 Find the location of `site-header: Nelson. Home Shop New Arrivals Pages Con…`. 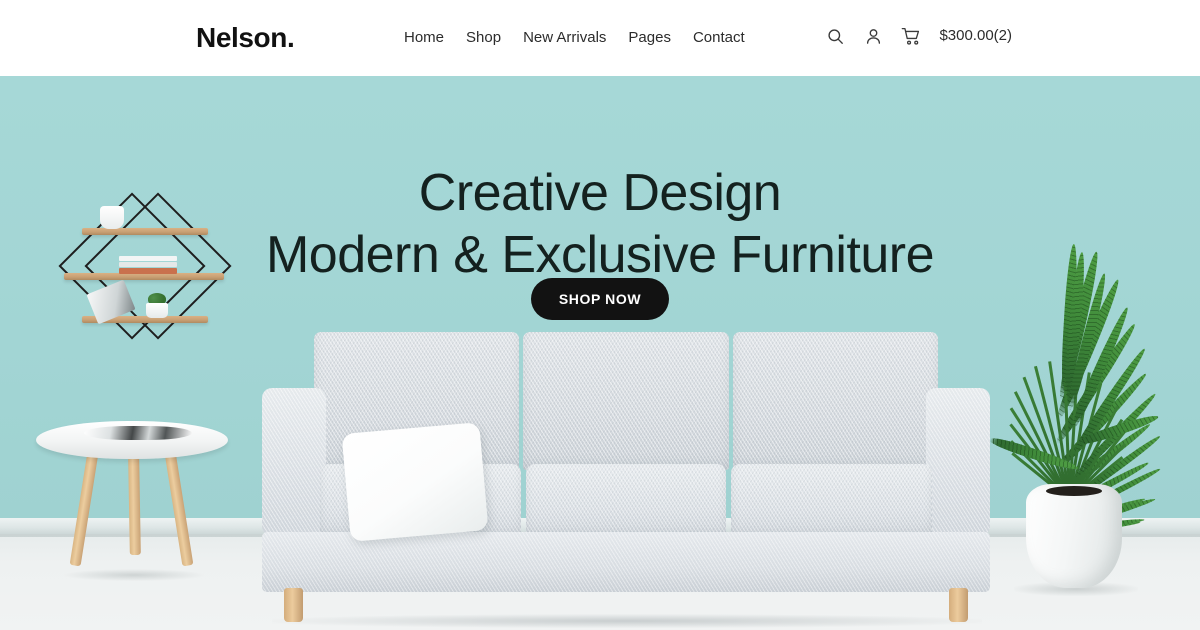

site-header: Nelson. Home Shop New Arrivals Pages Con… is located at coordinates (600, 38).